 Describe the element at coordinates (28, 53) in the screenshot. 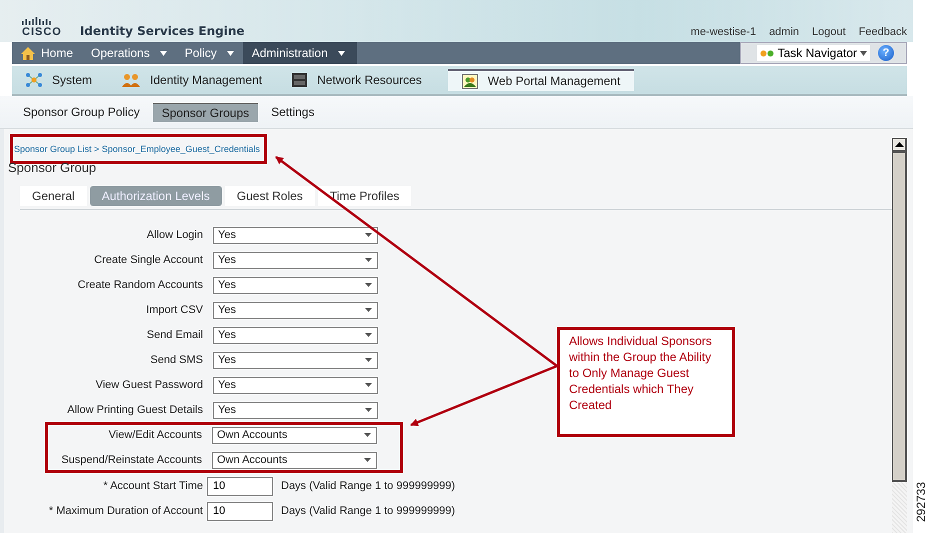

I see `house-icon` at that location.